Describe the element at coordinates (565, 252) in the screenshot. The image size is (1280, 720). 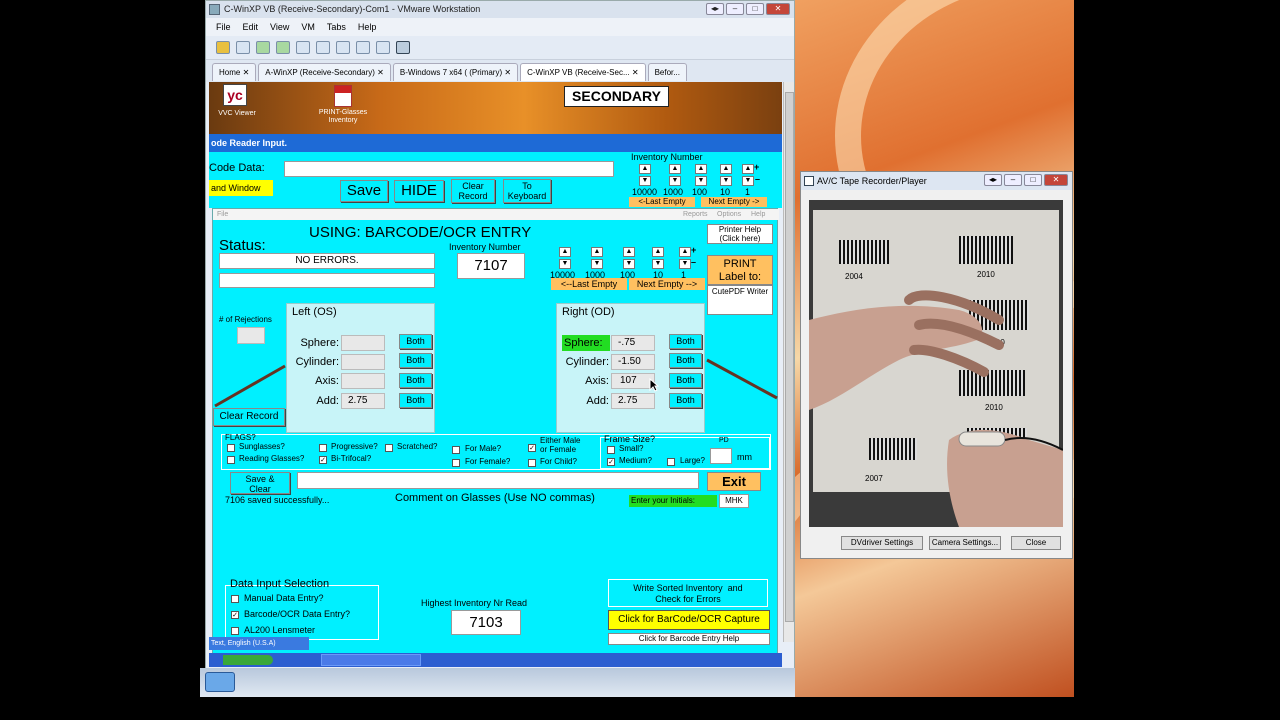
I see `form-spin-up-10000: ▲` at that location.